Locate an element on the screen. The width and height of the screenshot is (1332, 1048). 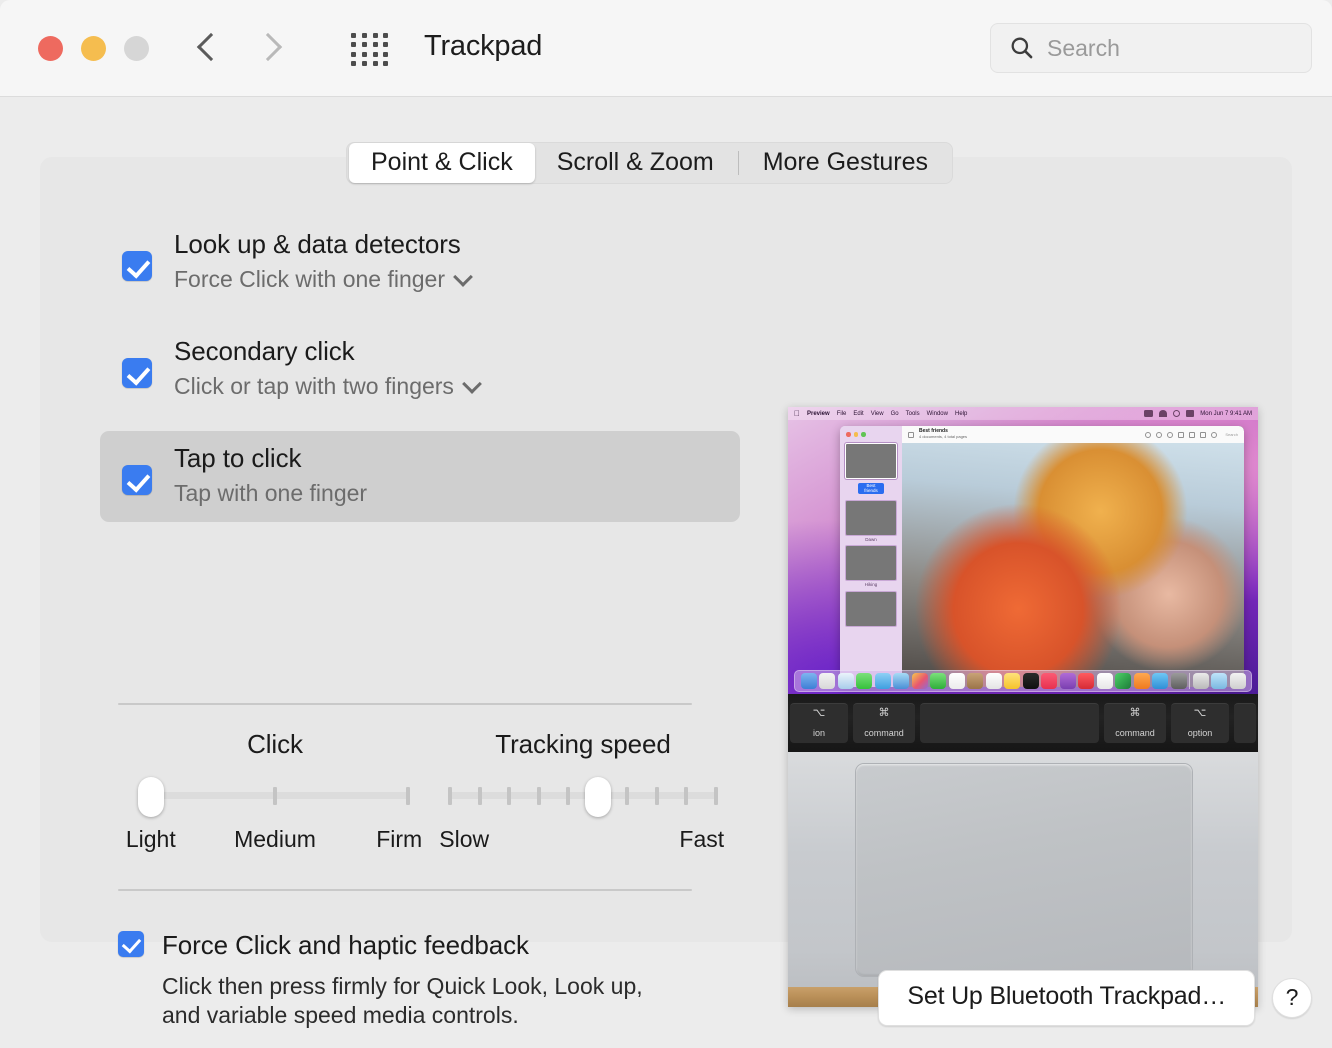
dock-facetime-icon is located at coordinates (938, 681).